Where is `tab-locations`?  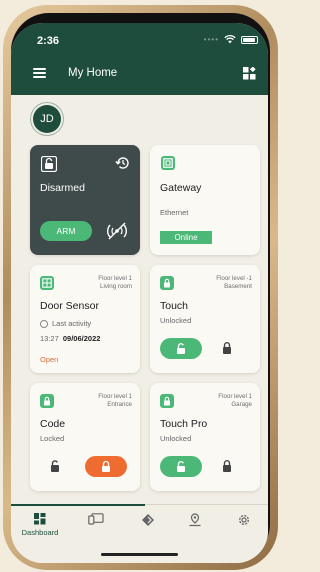
tab-locations is located at coordinates (195, 520).